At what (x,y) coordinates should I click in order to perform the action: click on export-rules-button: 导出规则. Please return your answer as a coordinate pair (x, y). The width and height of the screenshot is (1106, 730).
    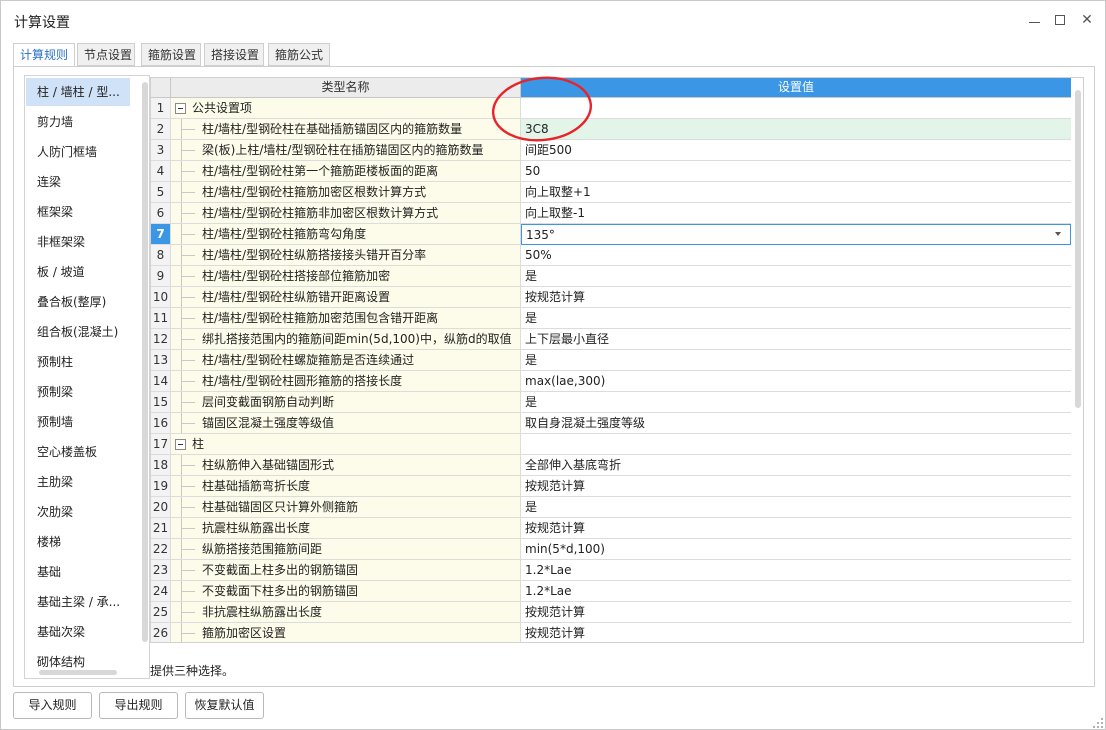
    Looking at the image, I should click on (138, 705).